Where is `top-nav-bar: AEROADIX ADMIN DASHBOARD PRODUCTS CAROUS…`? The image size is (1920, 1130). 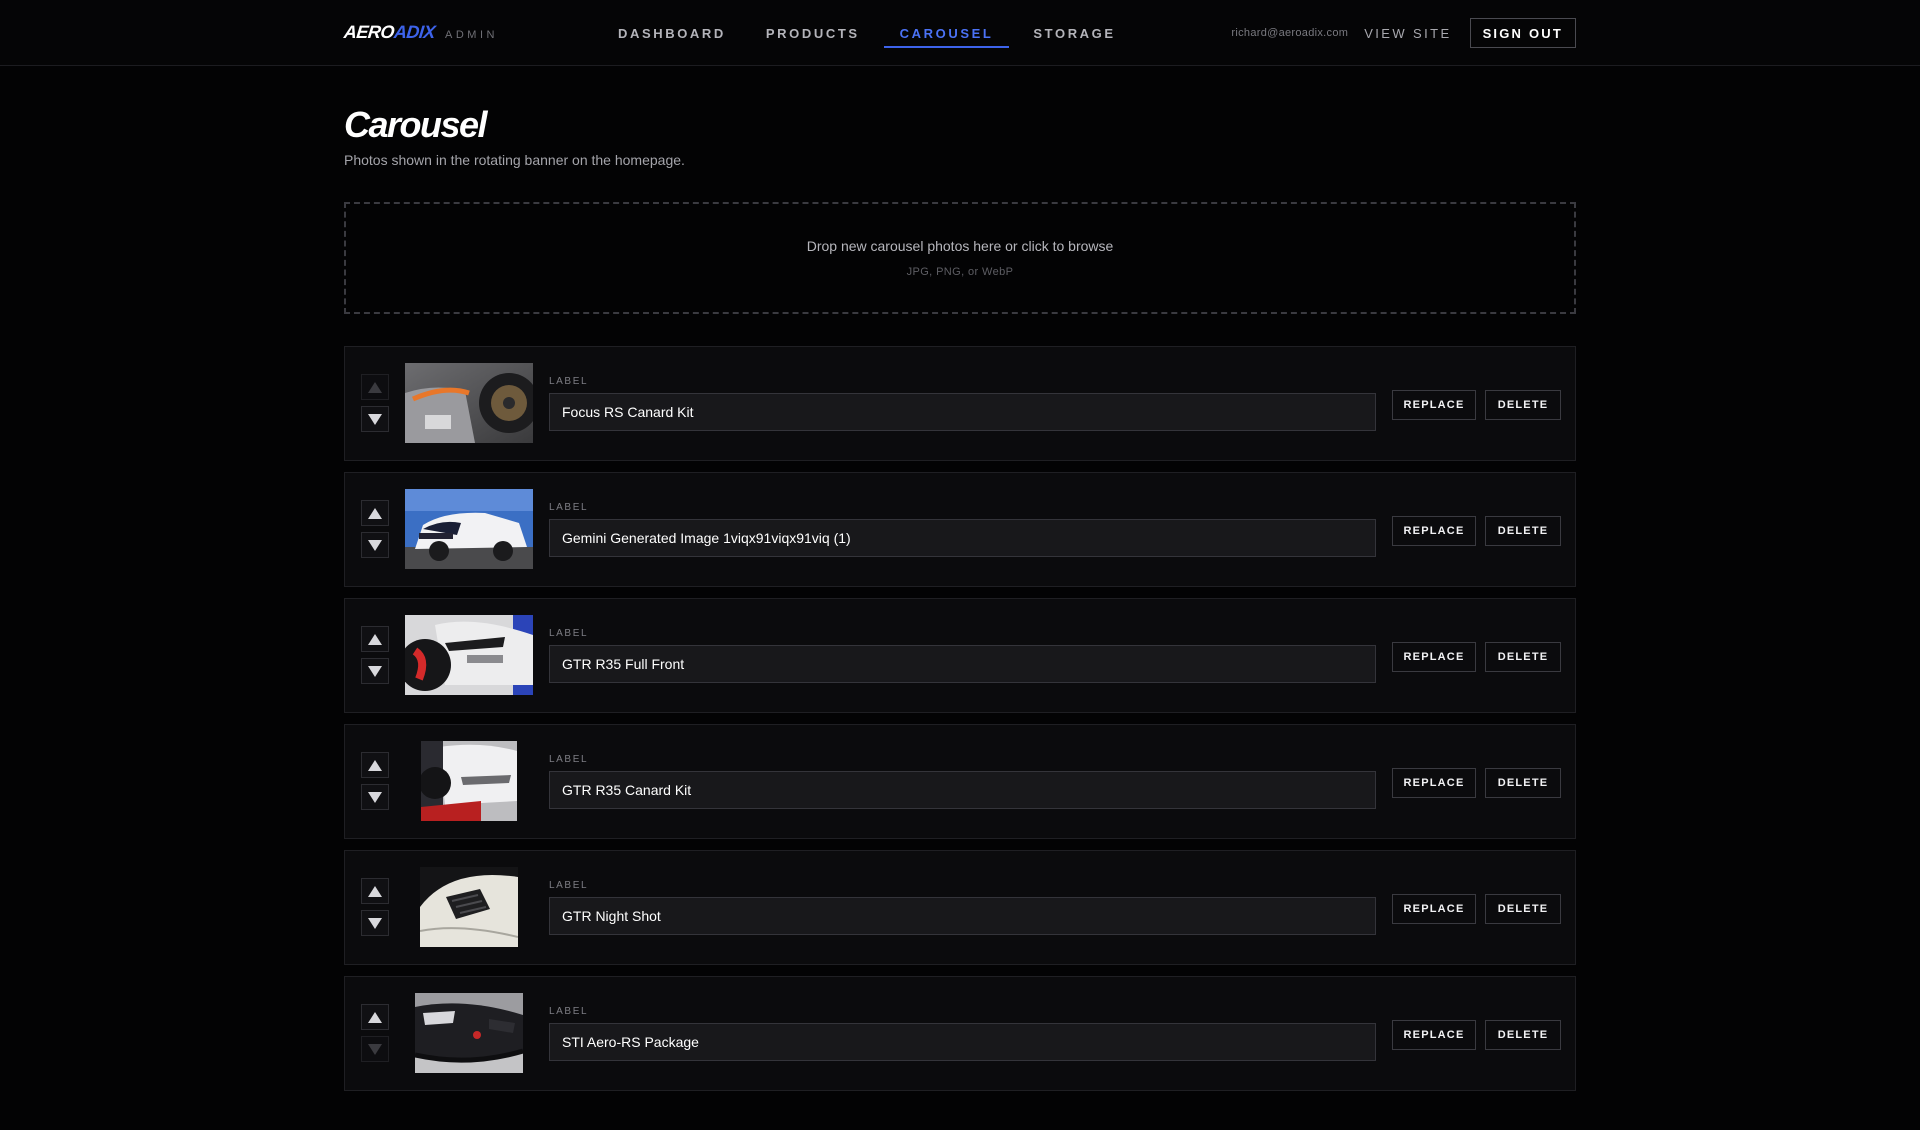
top-nav-bar: AEROADIX ADMIN DASHBOARD PRODUCTS CAROUS… is located at coordinates (960, 33).